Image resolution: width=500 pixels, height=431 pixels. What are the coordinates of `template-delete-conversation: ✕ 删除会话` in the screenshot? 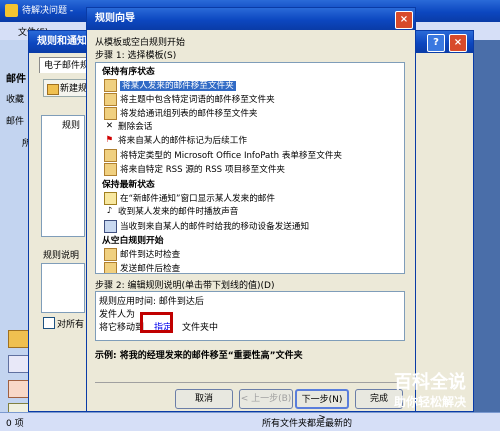 It's located at (128, 127).